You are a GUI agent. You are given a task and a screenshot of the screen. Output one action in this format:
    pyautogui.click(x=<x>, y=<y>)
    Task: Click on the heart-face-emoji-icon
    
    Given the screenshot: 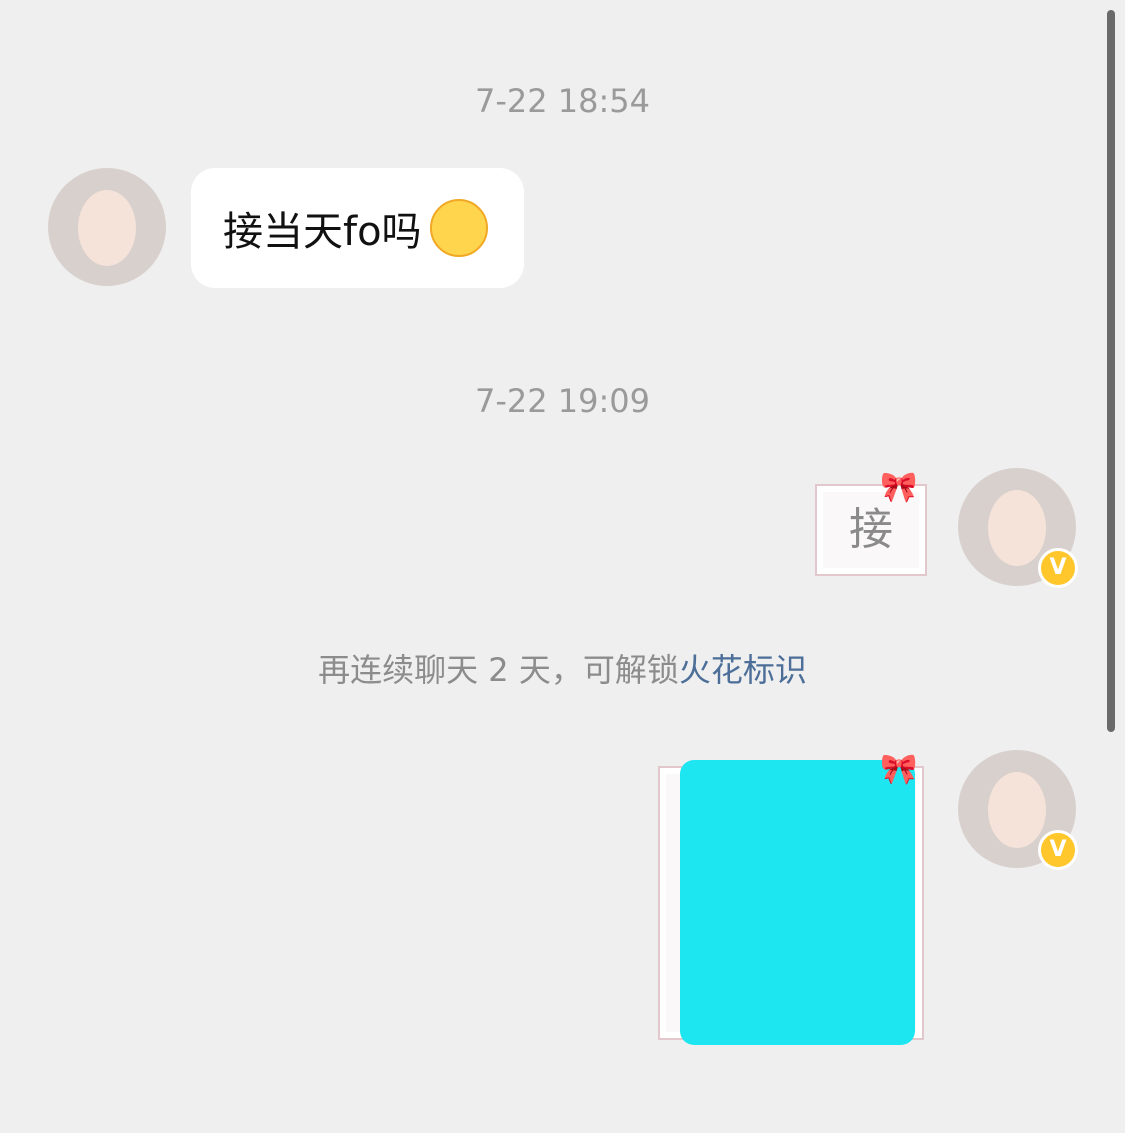 What is the action you would take?
    pyautogui.click(x=458, y=228)
    